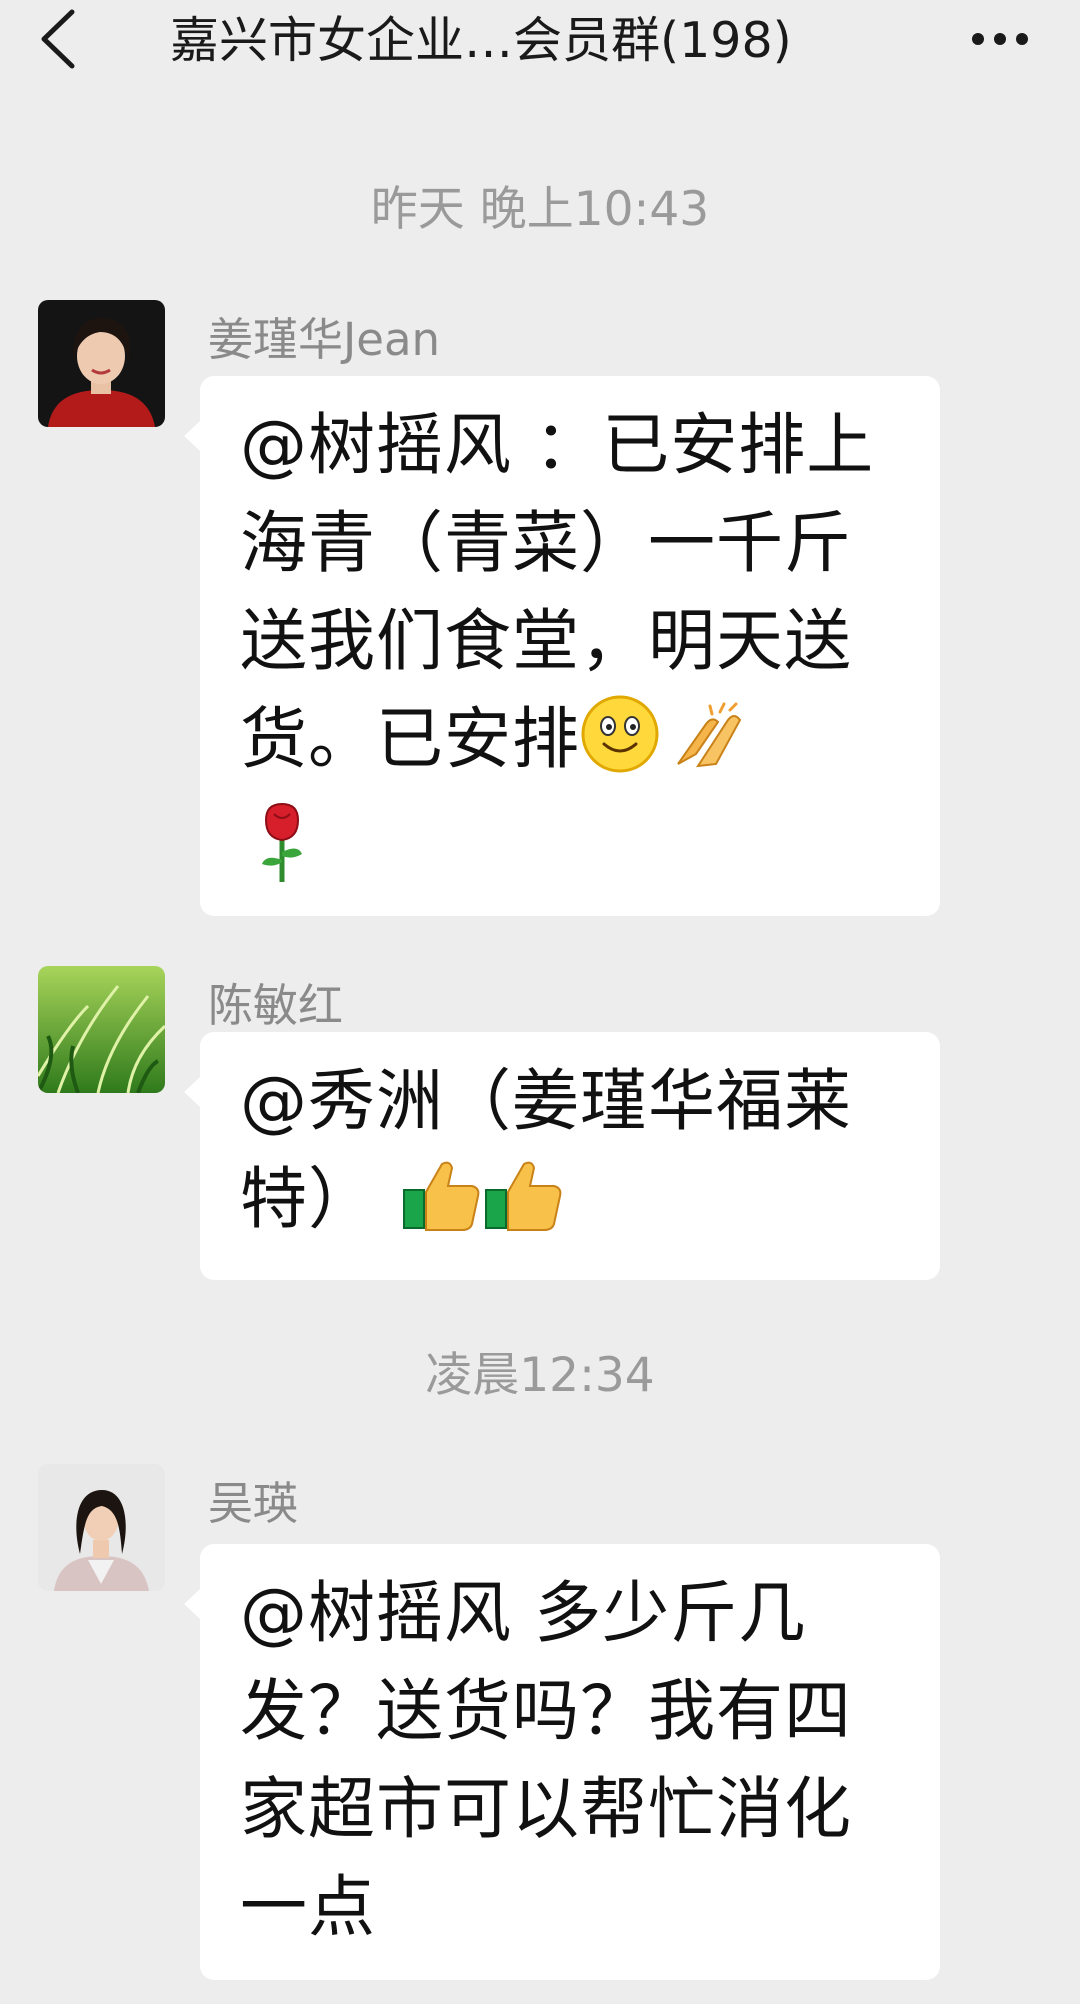 This screenshot has width=1080, height=2004. Describe the element at coordinates (546, 1760) in the screenshot. I see `message-text: @树摇风 多少斤几发？送货吗？我有四家超市可以帮忙消化一点` at that location.